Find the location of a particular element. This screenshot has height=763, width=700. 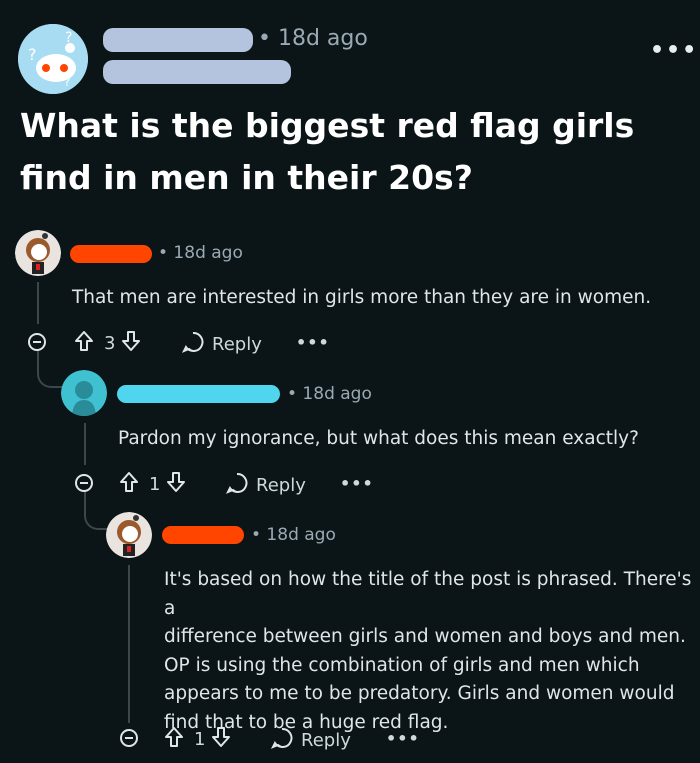

subreddit-avatar: ? ? ? is located at coordinates (53, 59).